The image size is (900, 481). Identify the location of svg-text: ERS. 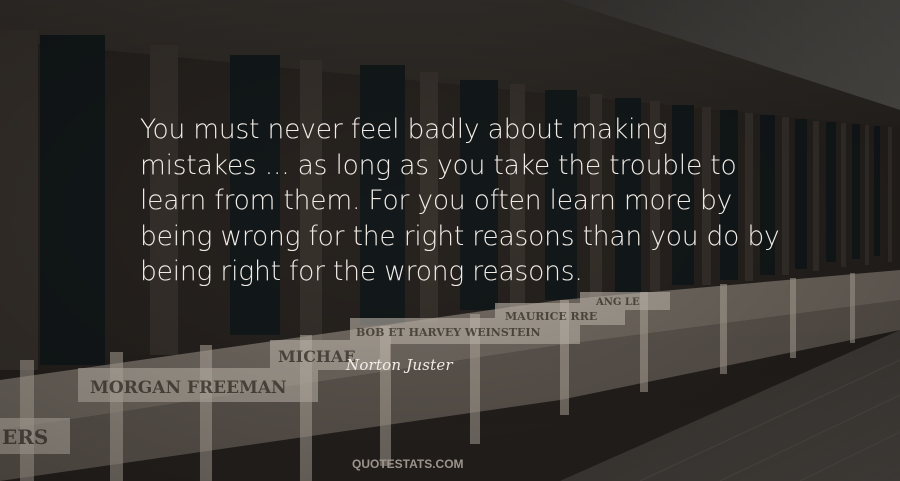
(25, 437).